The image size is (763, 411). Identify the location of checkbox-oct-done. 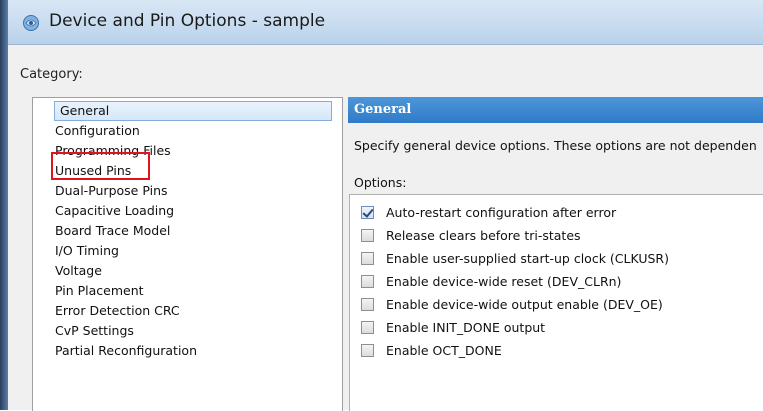
(367, 350).